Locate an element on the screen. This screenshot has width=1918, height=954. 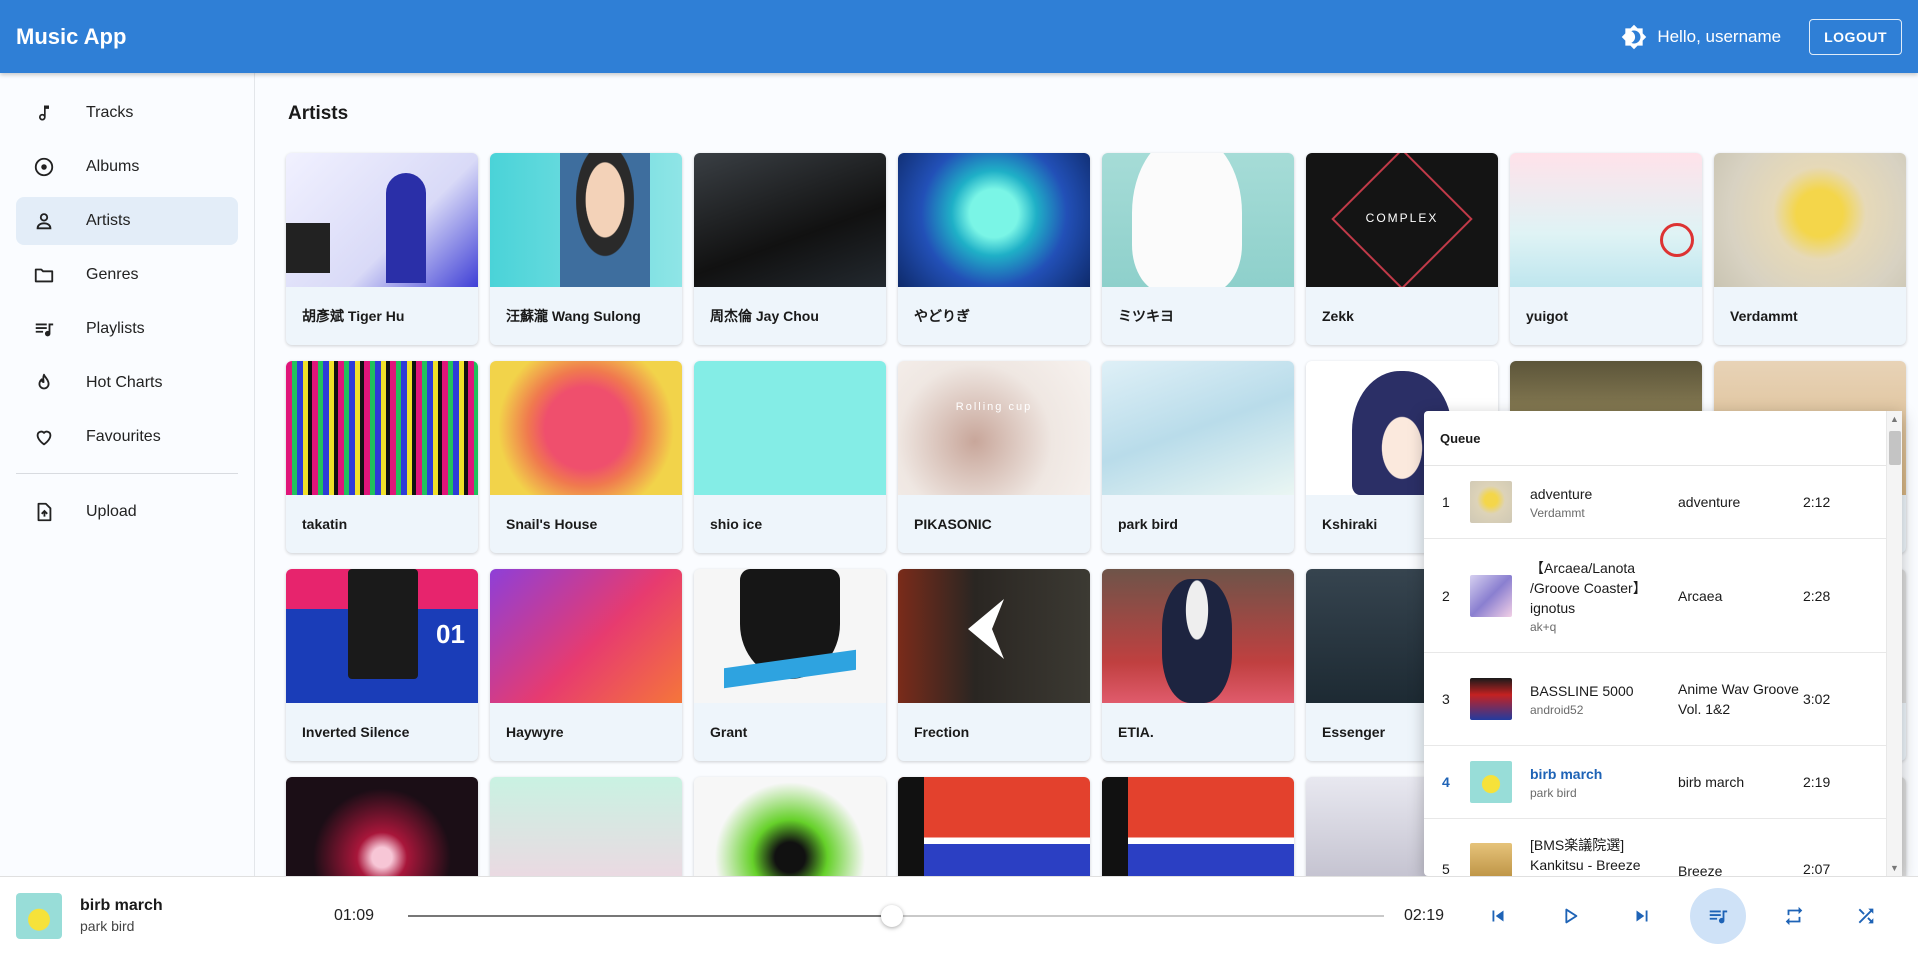
sidebar-divider is located at coordinates (127, 473).